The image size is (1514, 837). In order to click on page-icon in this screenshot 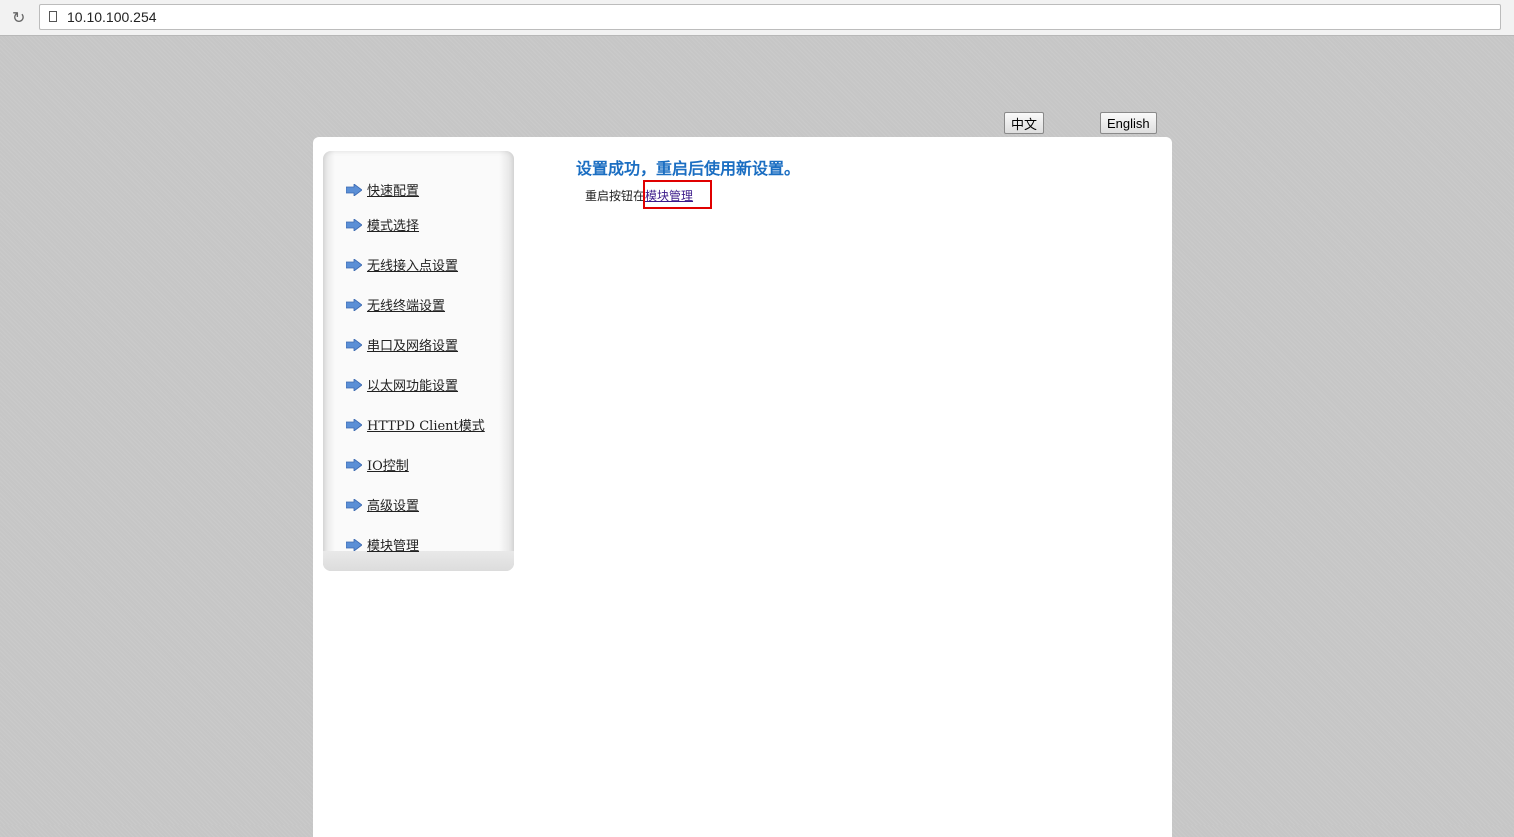, I will do `click(53, 16)`.